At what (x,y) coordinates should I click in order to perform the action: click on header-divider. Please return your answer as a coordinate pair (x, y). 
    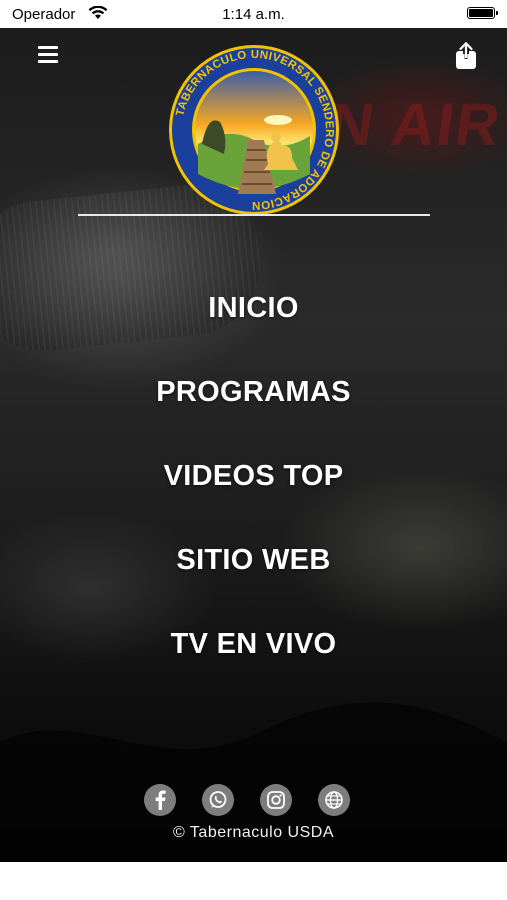
    Looking at the image, I should click on (254, 215).